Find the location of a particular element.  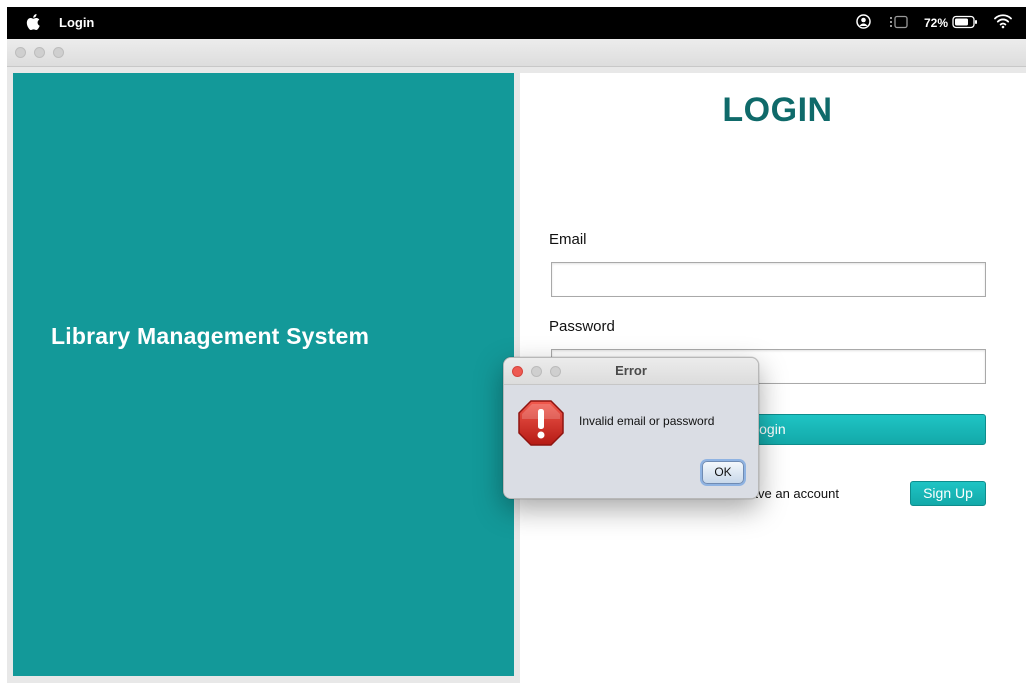

login-heading: LOGIN is located at coordinates (777, 110).